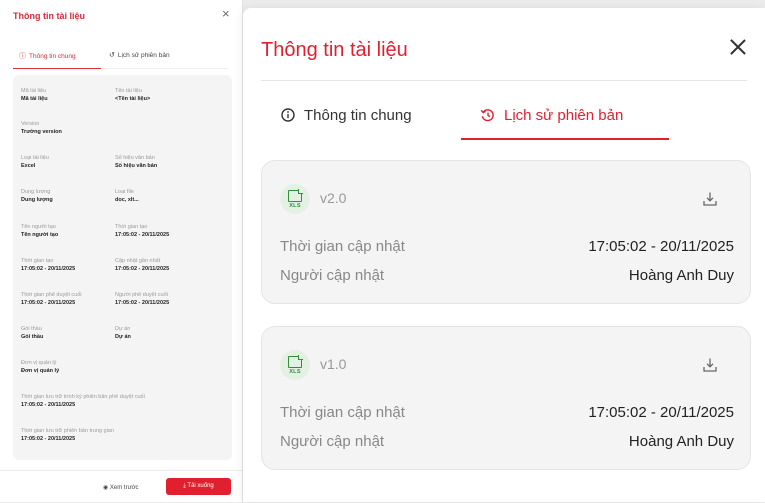 The width and height of the screenshot is (765, 503). What do you see at coordinates (564, 115) in the screenshot?
I see `tab-version-history-label: Lịch sử phiên bản` at bounding box center [564, 115].